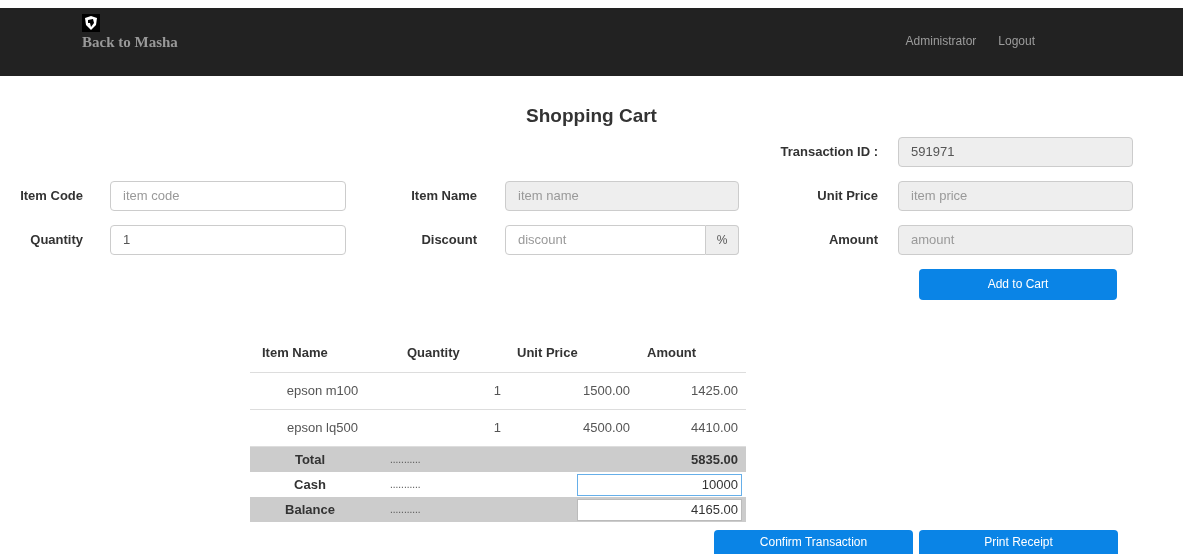 The height and width of the screenshot is (558, 1183). Describe the element at coordinates (444, 195) in the screenshot. I see `field-label: Item Name` at that location.